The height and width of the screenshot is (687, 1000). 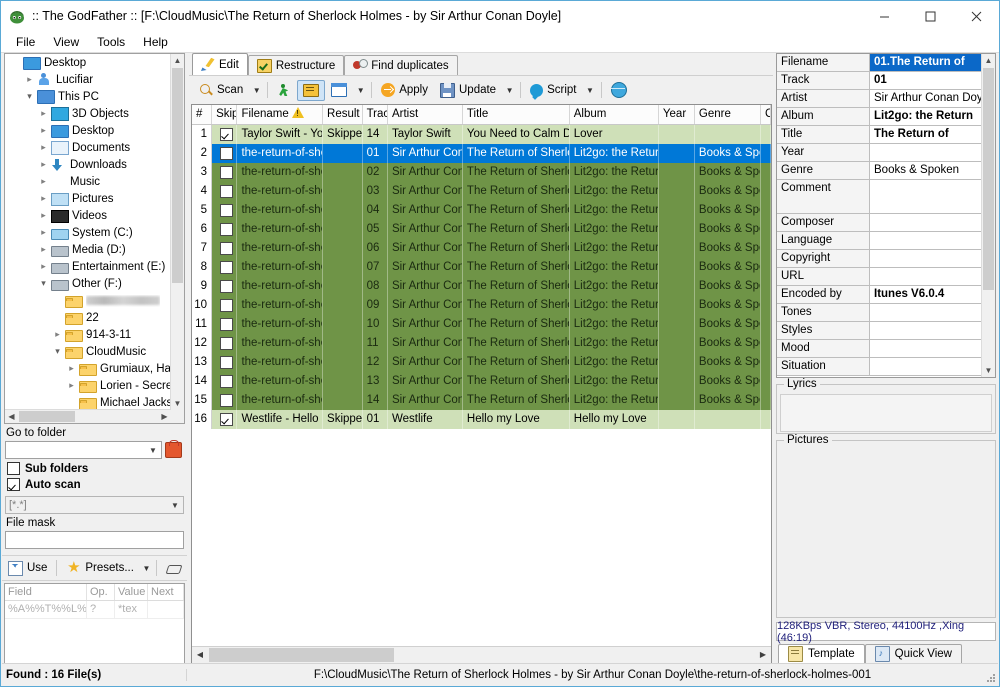 I want to click on tag-field-value: The Return of, so click(x=925, y=134).